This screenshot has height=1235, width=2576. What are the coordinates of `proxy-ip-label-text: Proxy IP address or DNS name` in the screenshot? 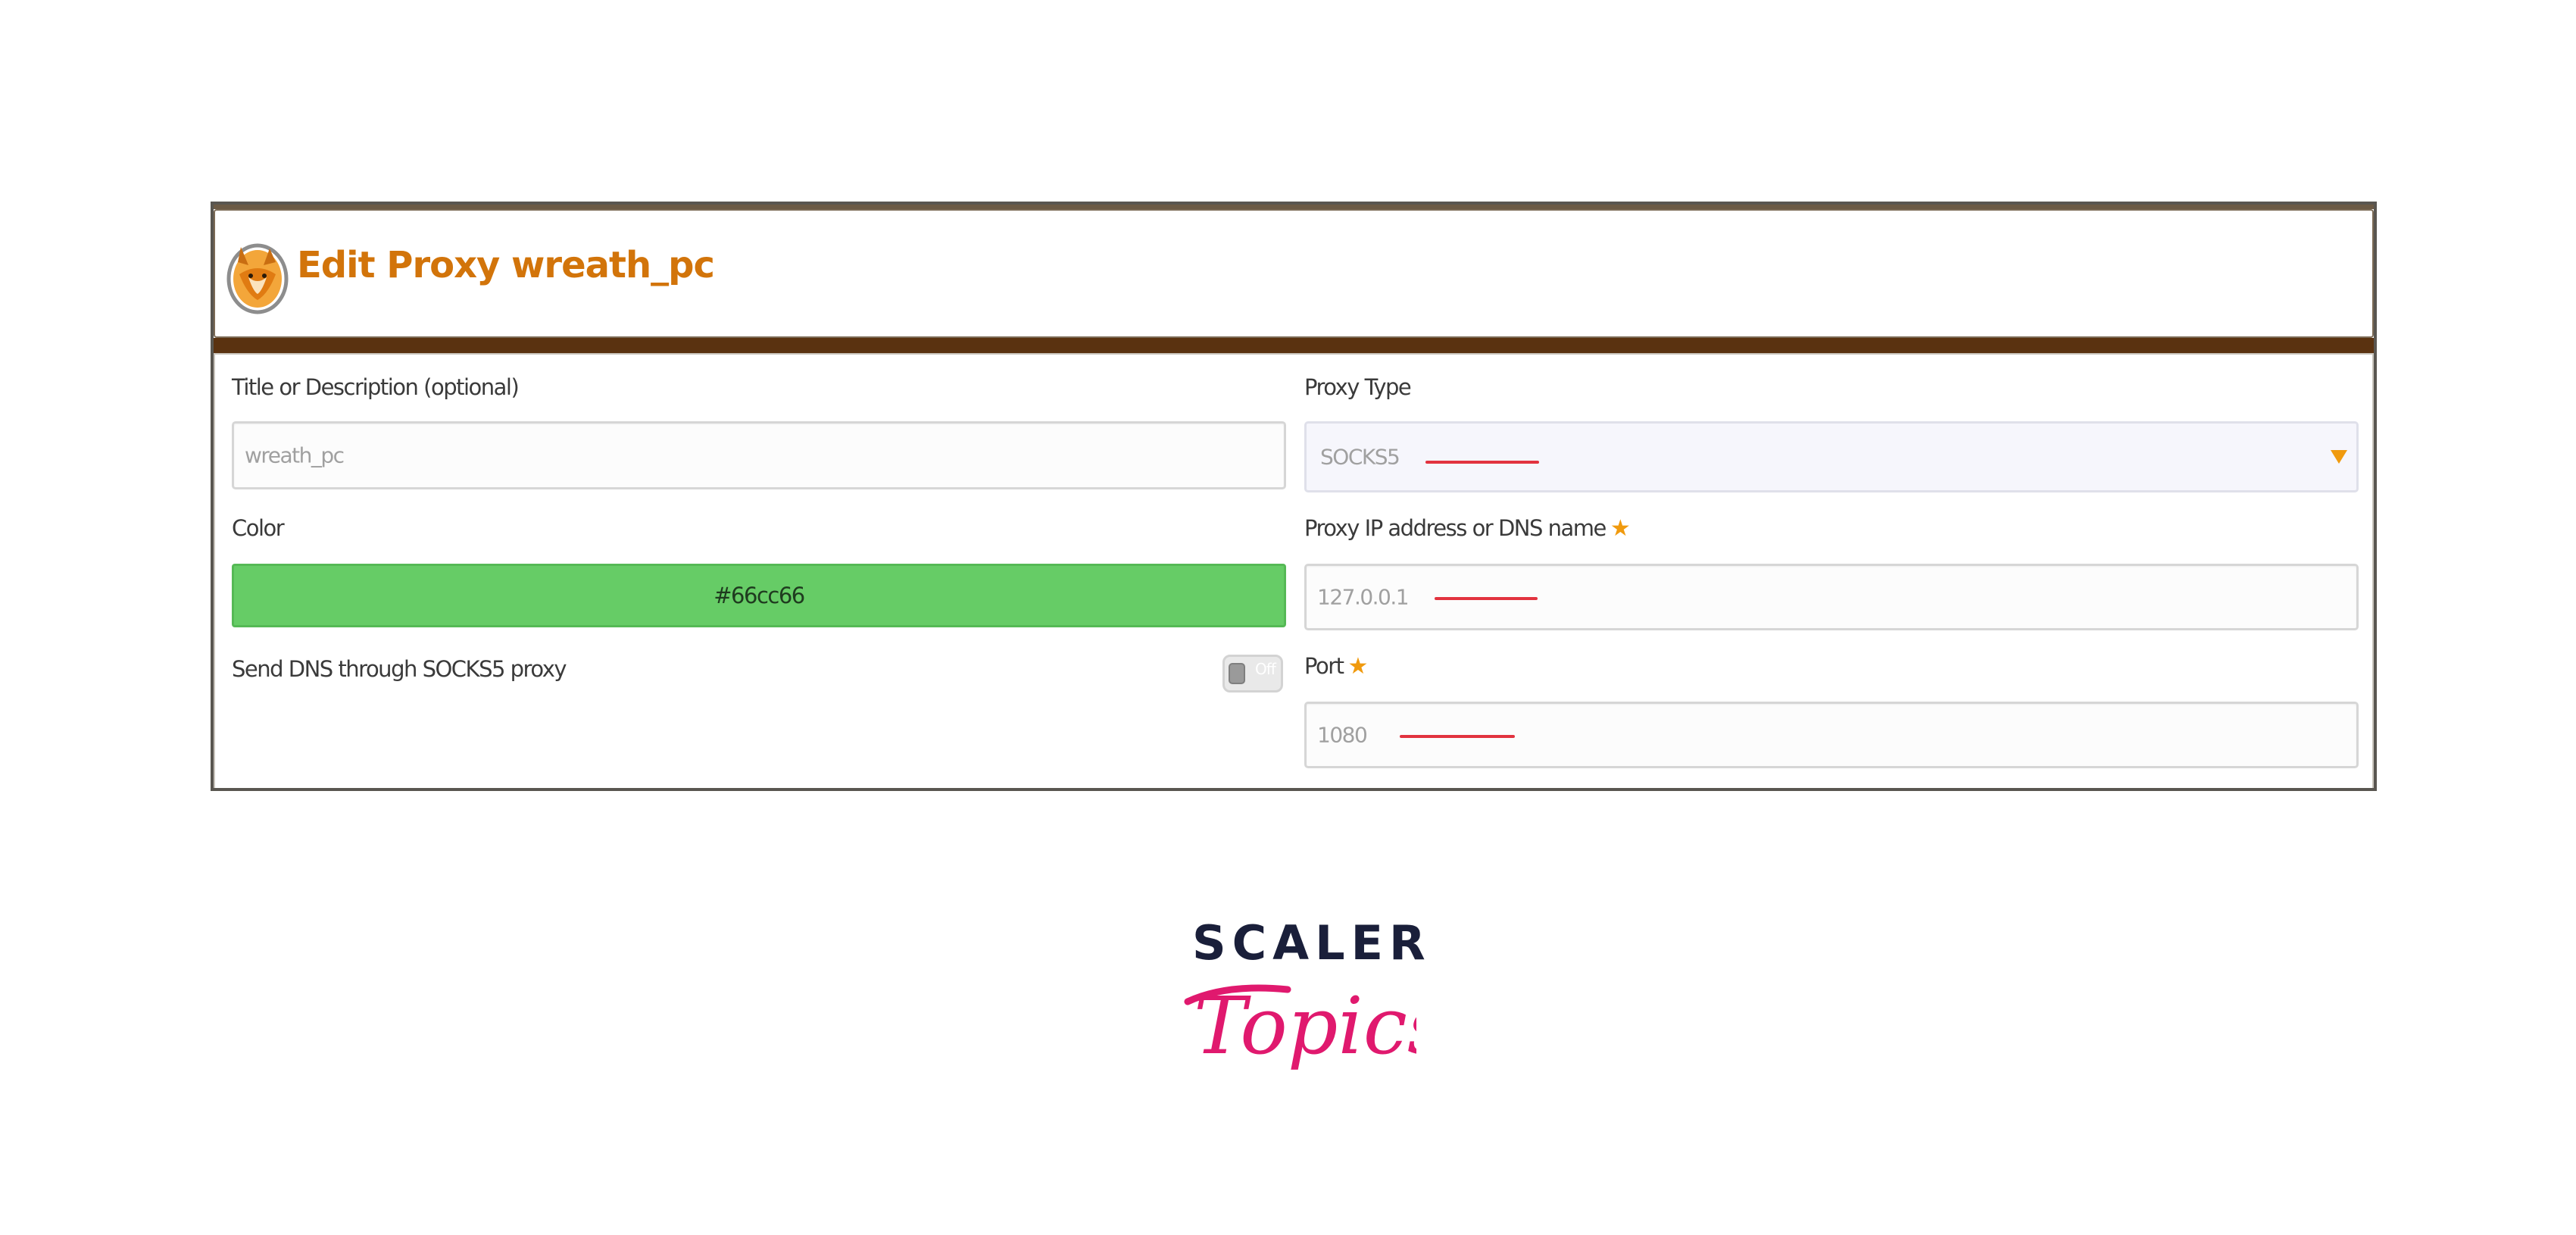 It's located at (1455, 528).